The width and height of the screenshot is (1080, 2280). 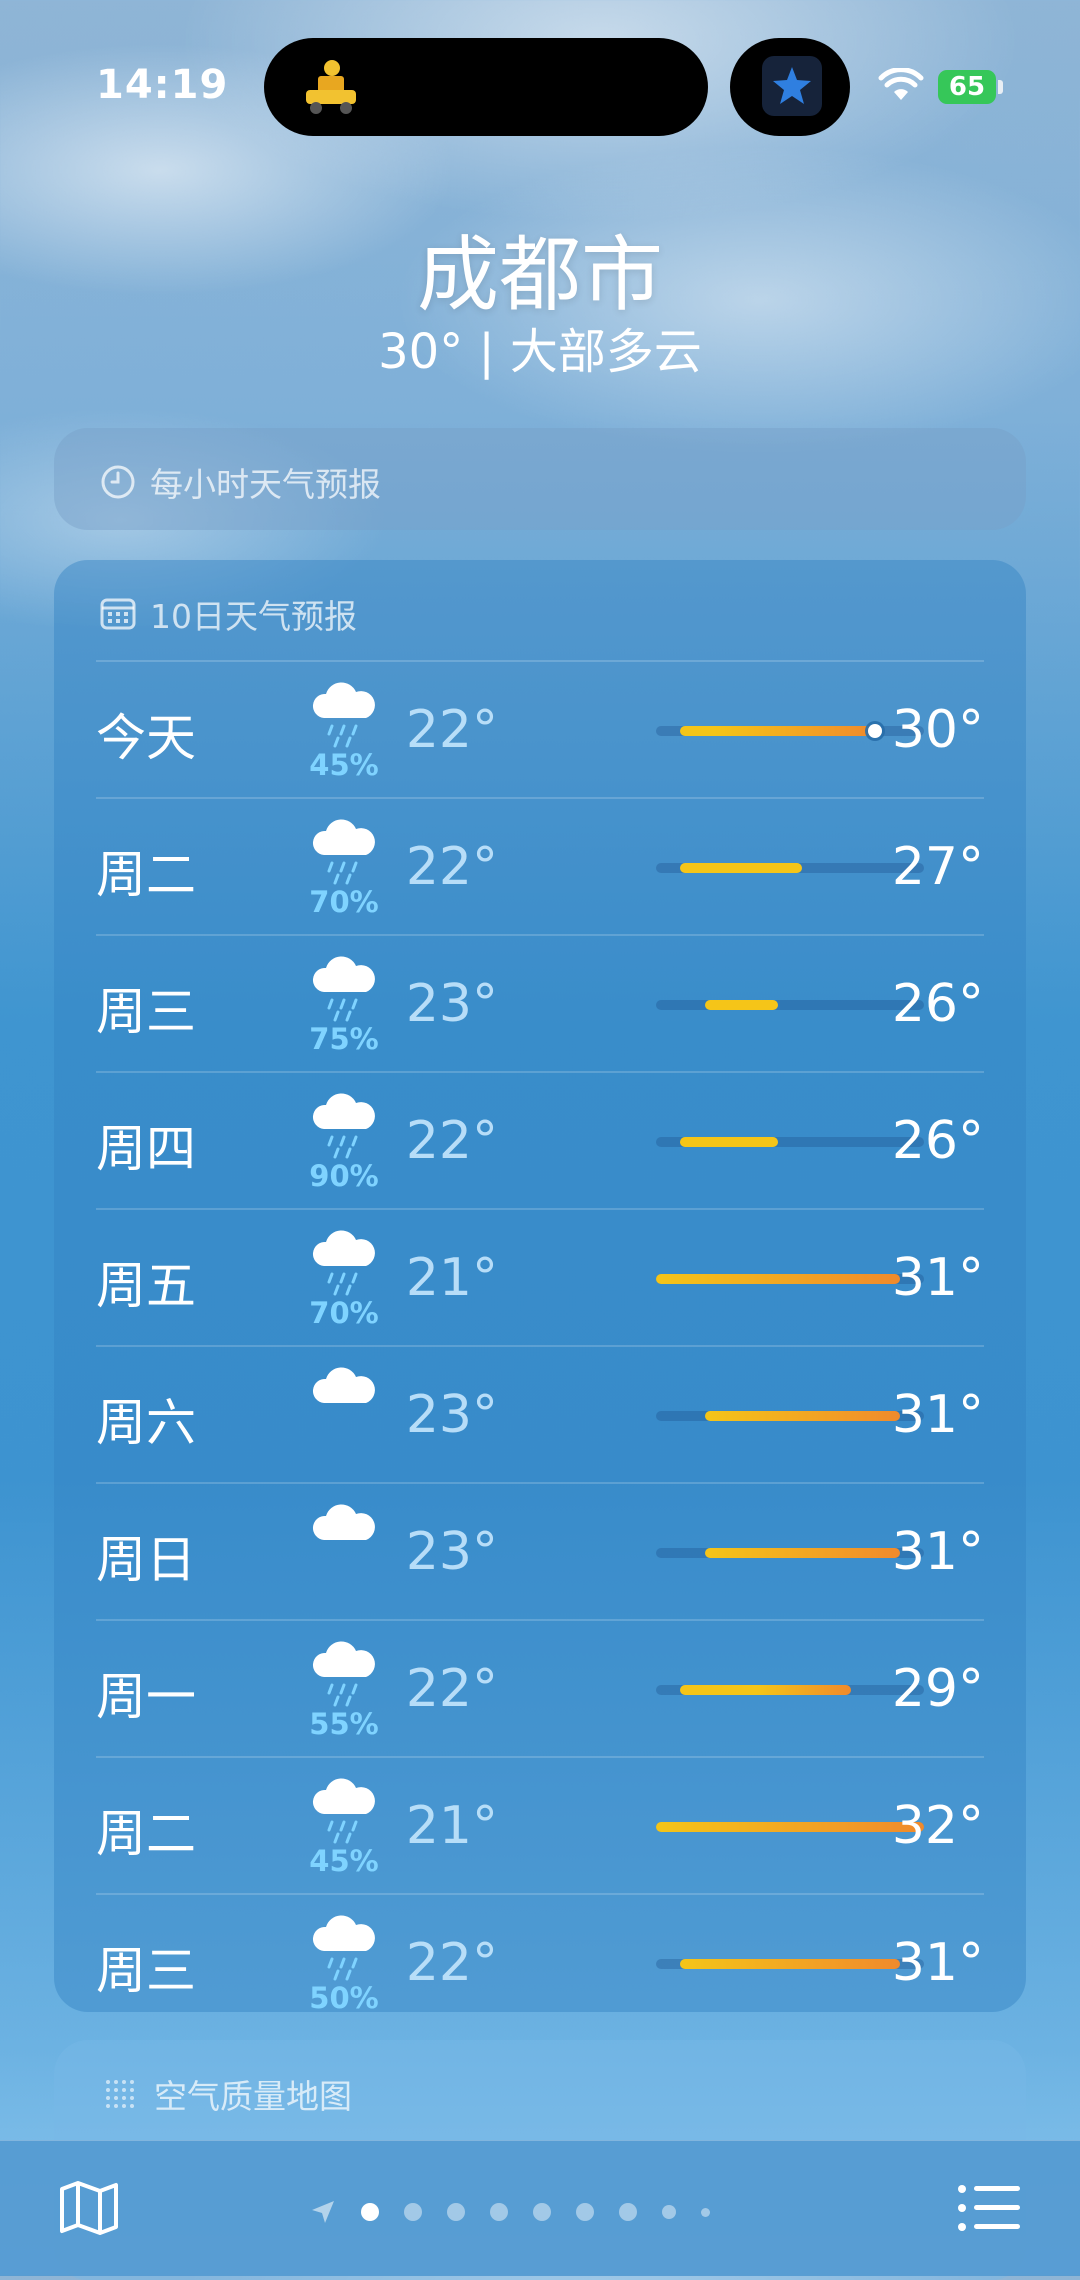 I want to click on current-summary: 30° | 大部多云, so click(x=540, y=352).